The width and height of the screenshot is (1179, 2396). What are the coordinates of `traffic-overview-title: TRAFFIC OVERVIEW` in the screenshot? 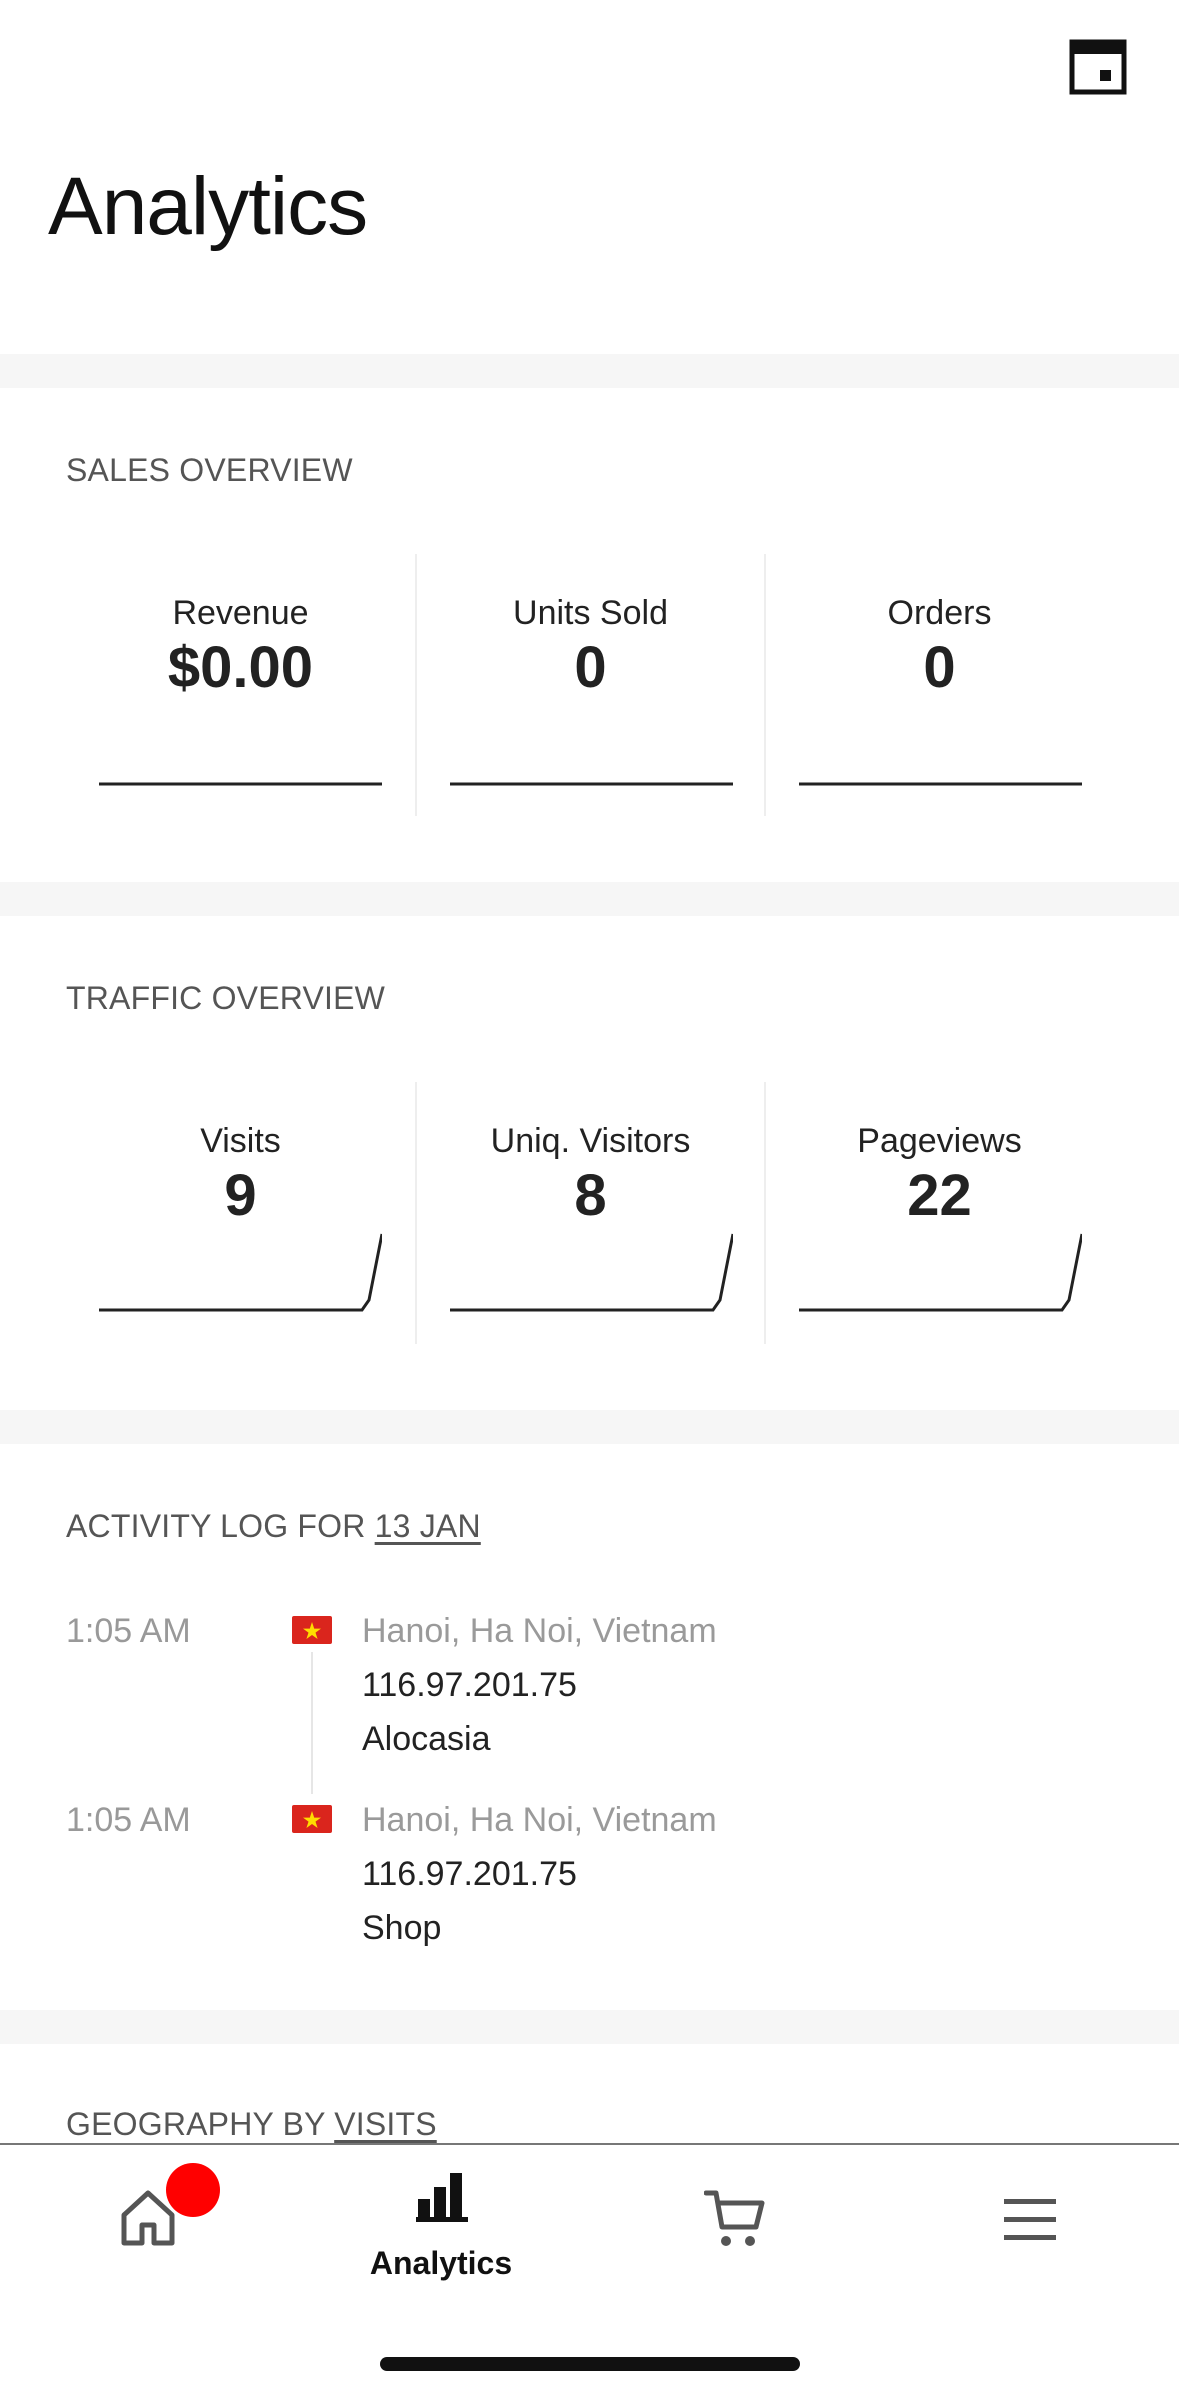 It's located at (226, 998).